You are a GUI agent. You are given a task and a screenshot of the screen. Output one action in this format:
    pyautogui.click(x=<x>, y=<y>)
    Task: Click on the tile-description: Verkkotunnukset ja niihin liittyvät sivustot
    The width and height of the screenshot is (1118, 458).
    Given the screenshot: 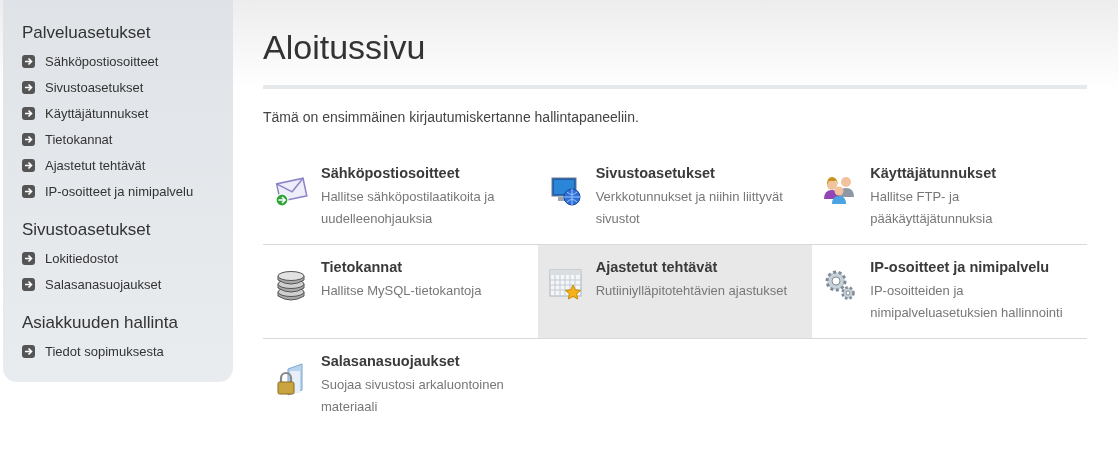 What is the action you would take?
    pyautogui.click(x=689, y=208)
    